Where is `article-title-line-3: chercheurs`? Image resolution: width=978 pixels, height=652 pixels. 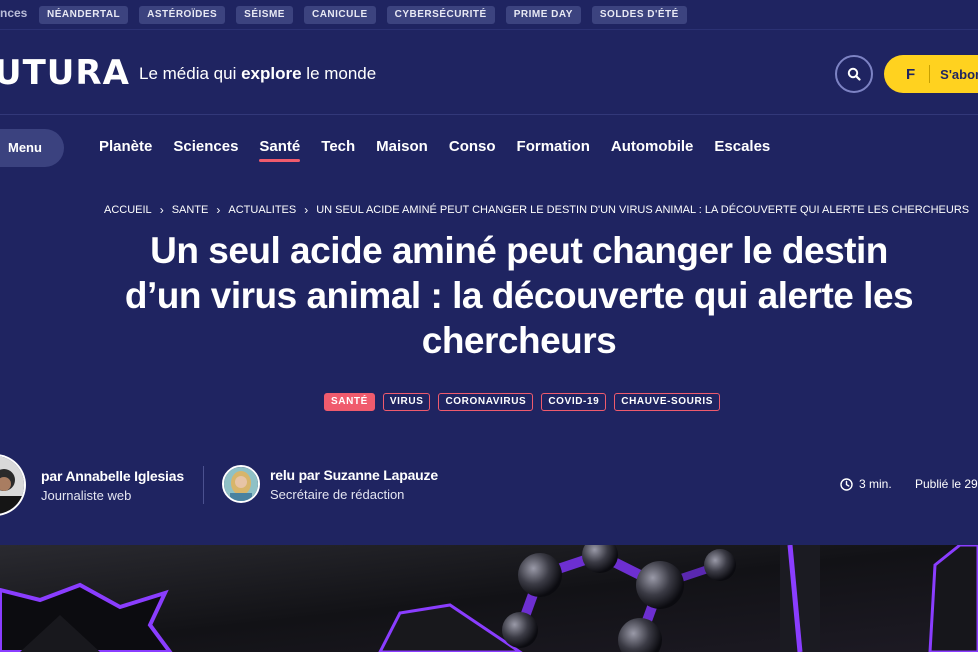
article-title-line-3: chercheurs is located at coordinates (519, 340).